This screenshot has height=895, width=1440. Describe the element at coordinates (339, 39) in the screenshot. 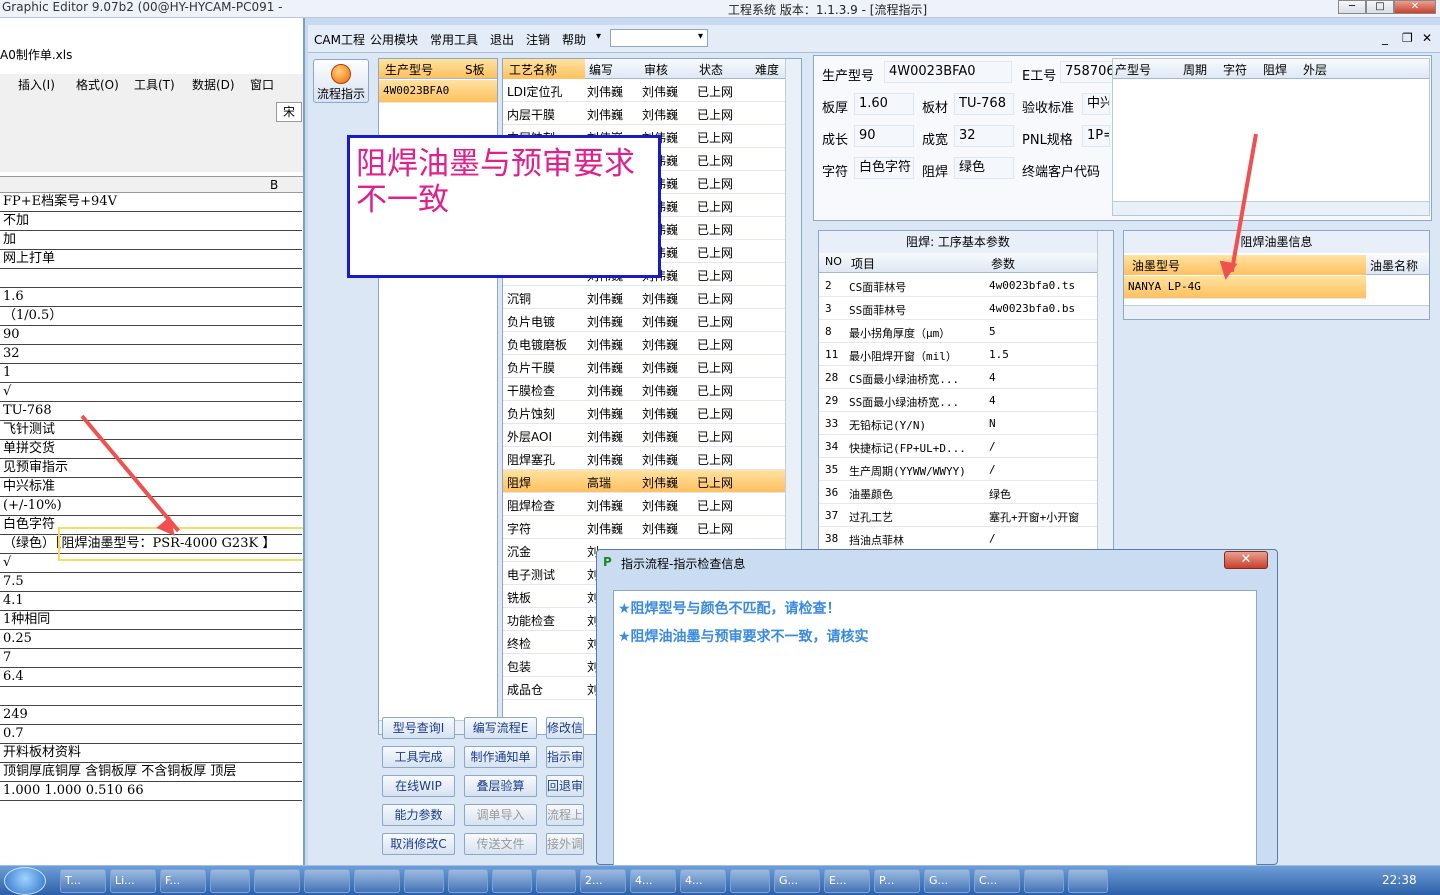

I see `menu-0: CAM工程` at that location.